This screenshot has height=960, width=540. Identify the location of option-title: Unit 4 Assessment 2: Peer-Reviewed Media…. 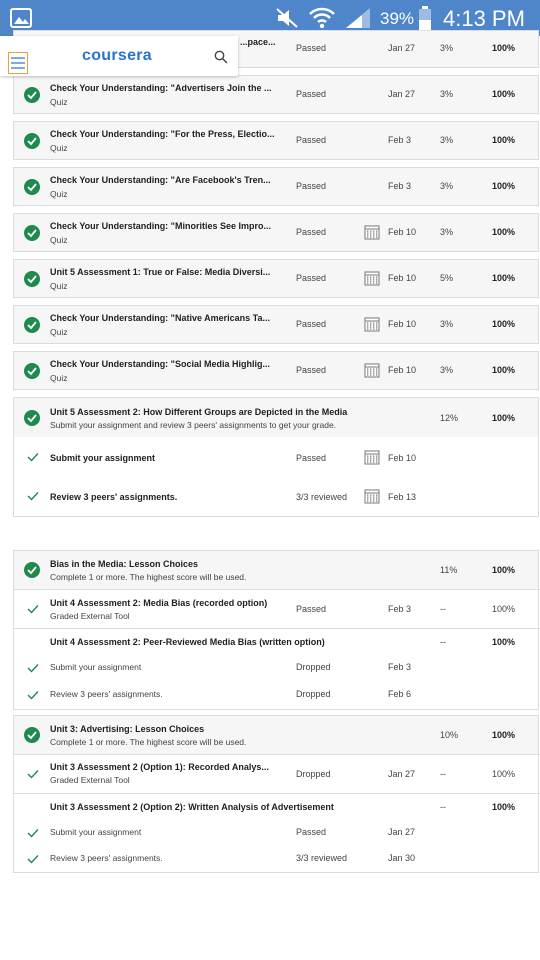
(187, 642).